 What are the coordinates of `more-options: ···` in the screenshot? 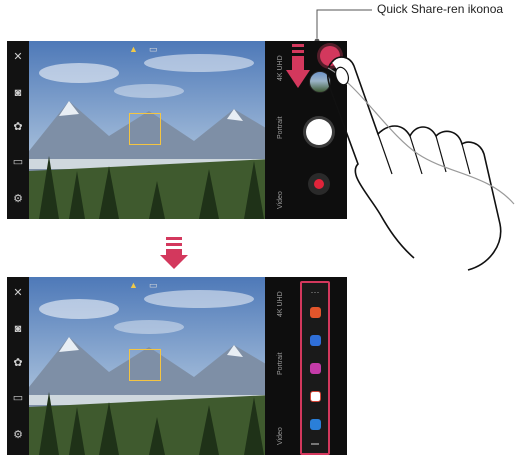 It's located at (315, 292).